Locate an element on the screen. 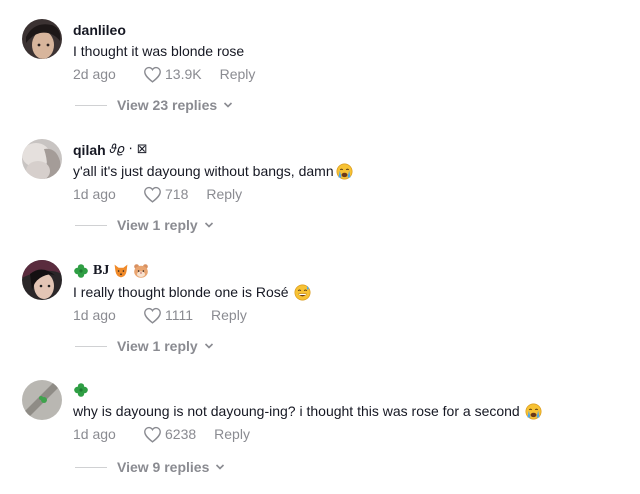  fox-face-icon is located at coordinates (121, 271).